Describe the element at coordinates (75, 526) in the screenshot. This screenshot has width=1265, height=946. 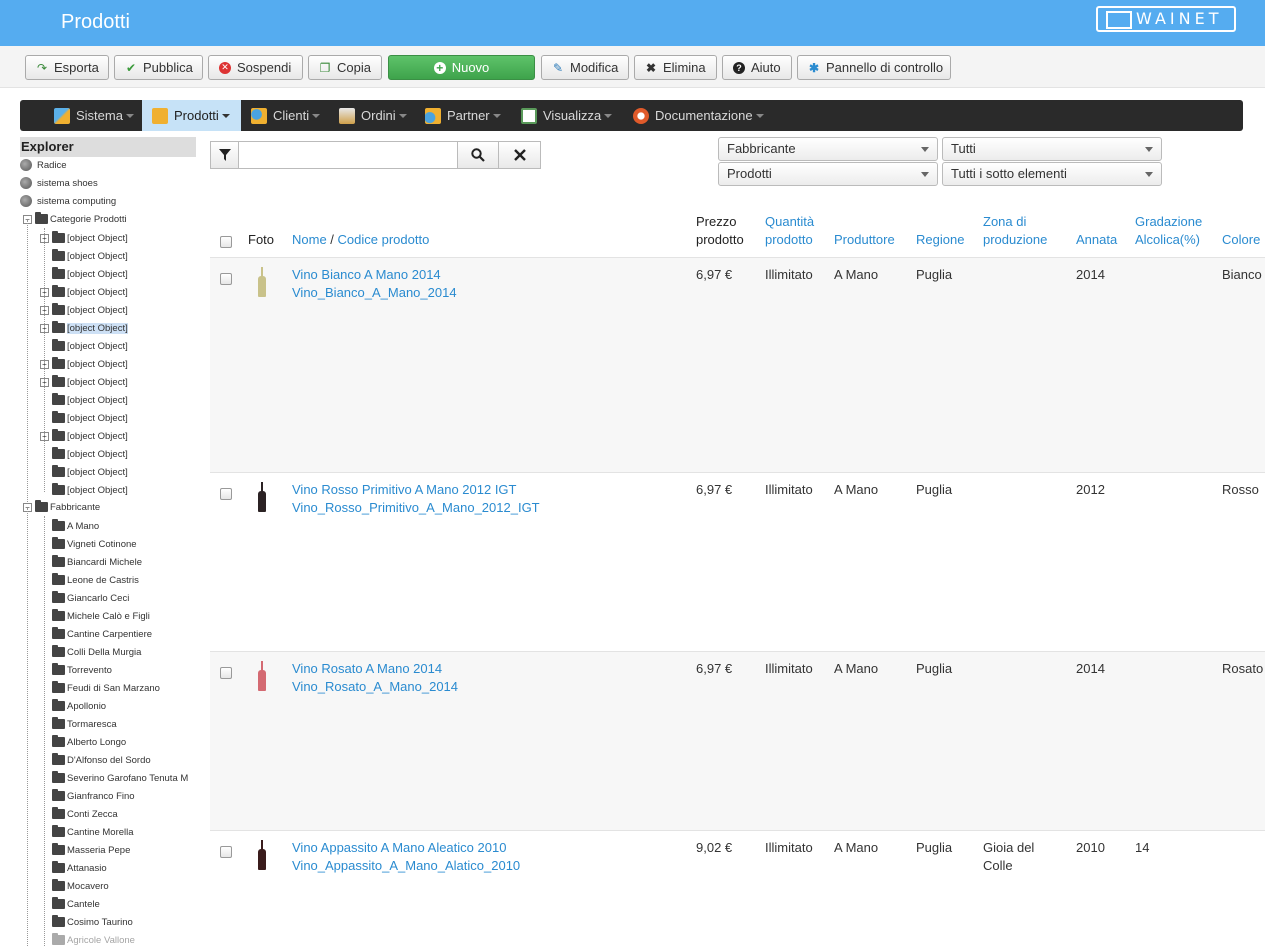
I see `tree-manufacturer-item: A Mano` at that location.